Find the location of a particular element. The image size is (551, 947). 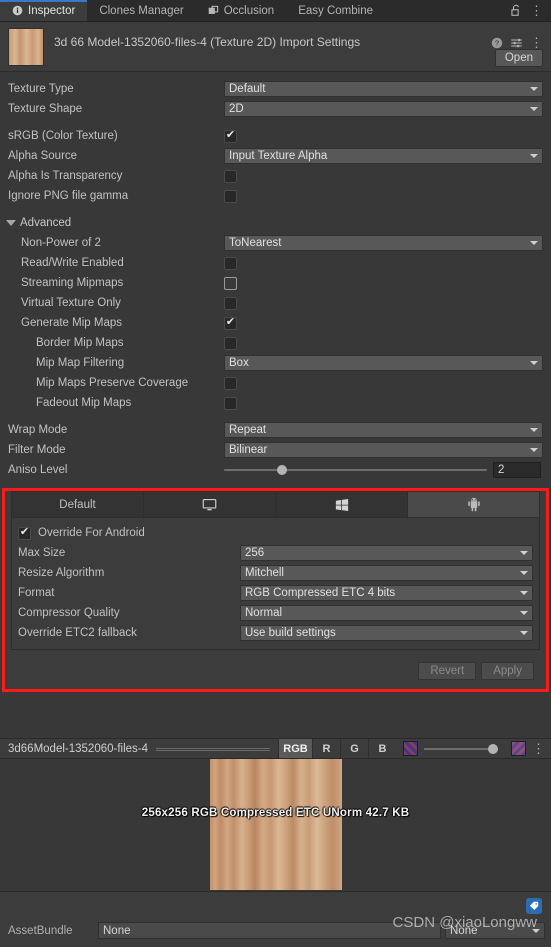

preview-gap is located at coordinates (275, 715).